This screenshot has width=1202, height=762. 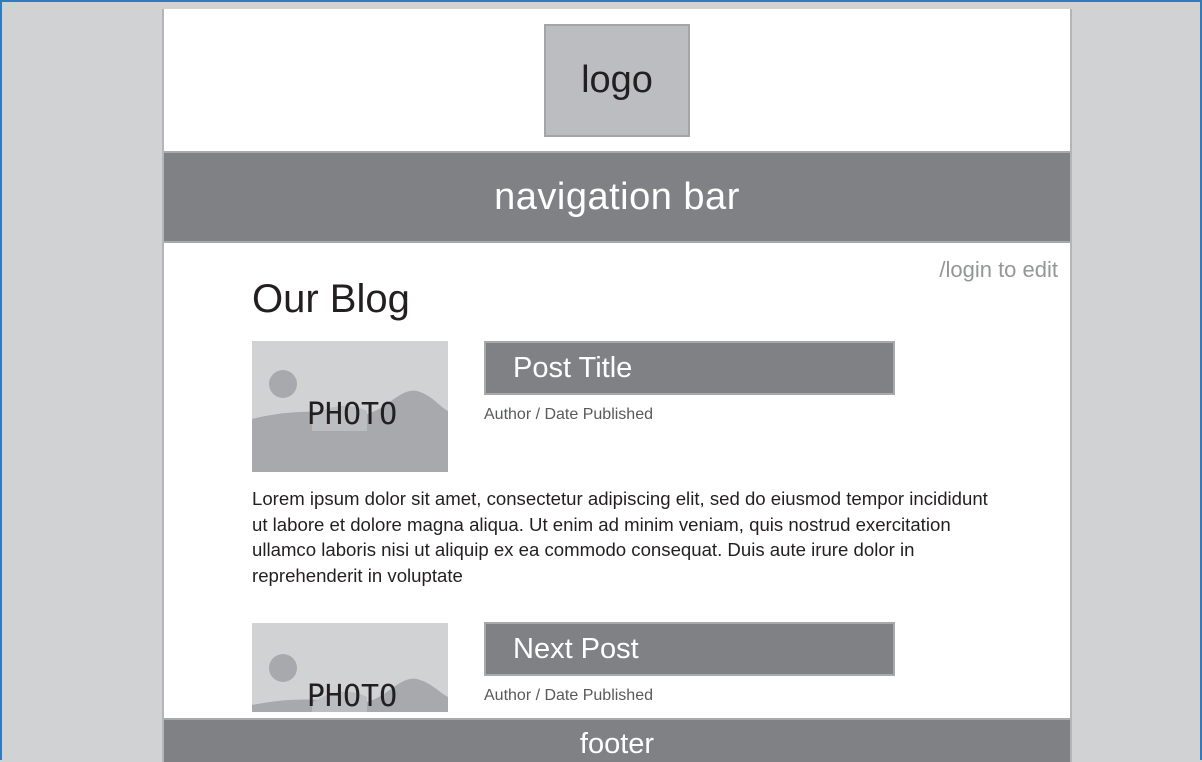 What do you see at coordinates (617, 743) in the screenshot?
I see `footer-label: footer` at bounding box center [617, 743].